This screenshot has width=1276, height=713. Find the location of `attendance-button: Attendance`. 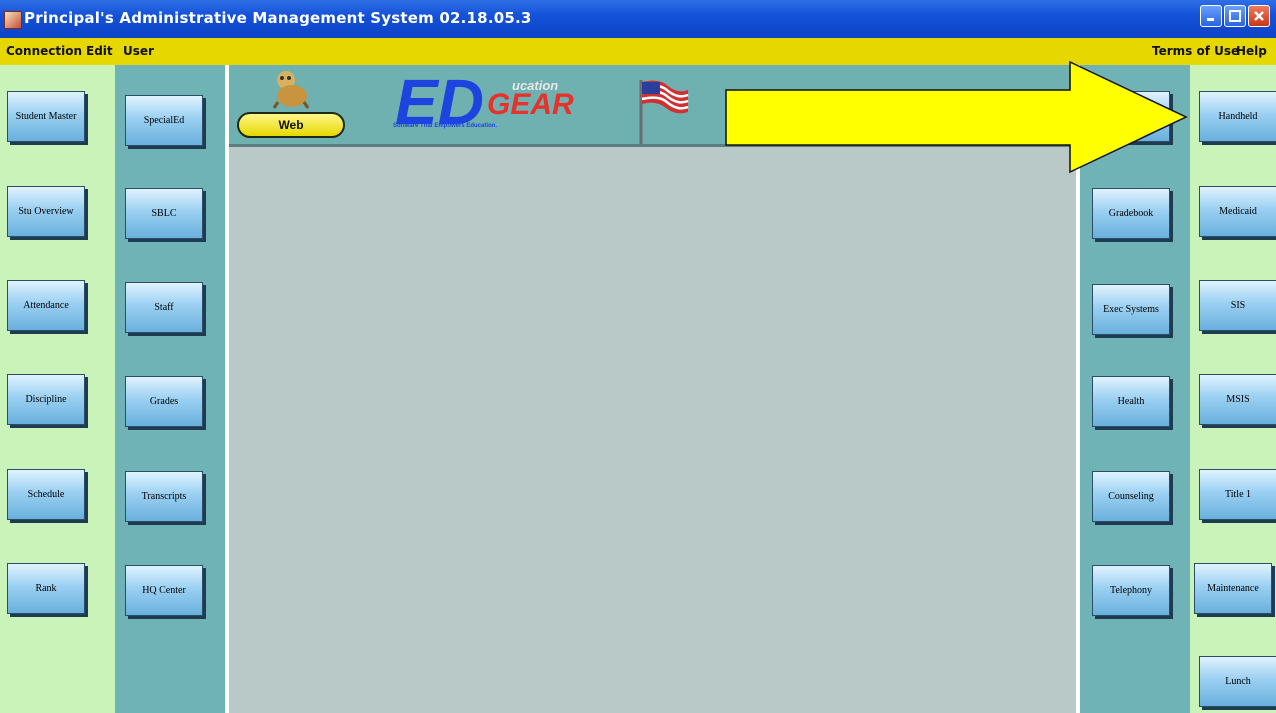

attendance-button: Attendance is located at coordinates (46, 305).